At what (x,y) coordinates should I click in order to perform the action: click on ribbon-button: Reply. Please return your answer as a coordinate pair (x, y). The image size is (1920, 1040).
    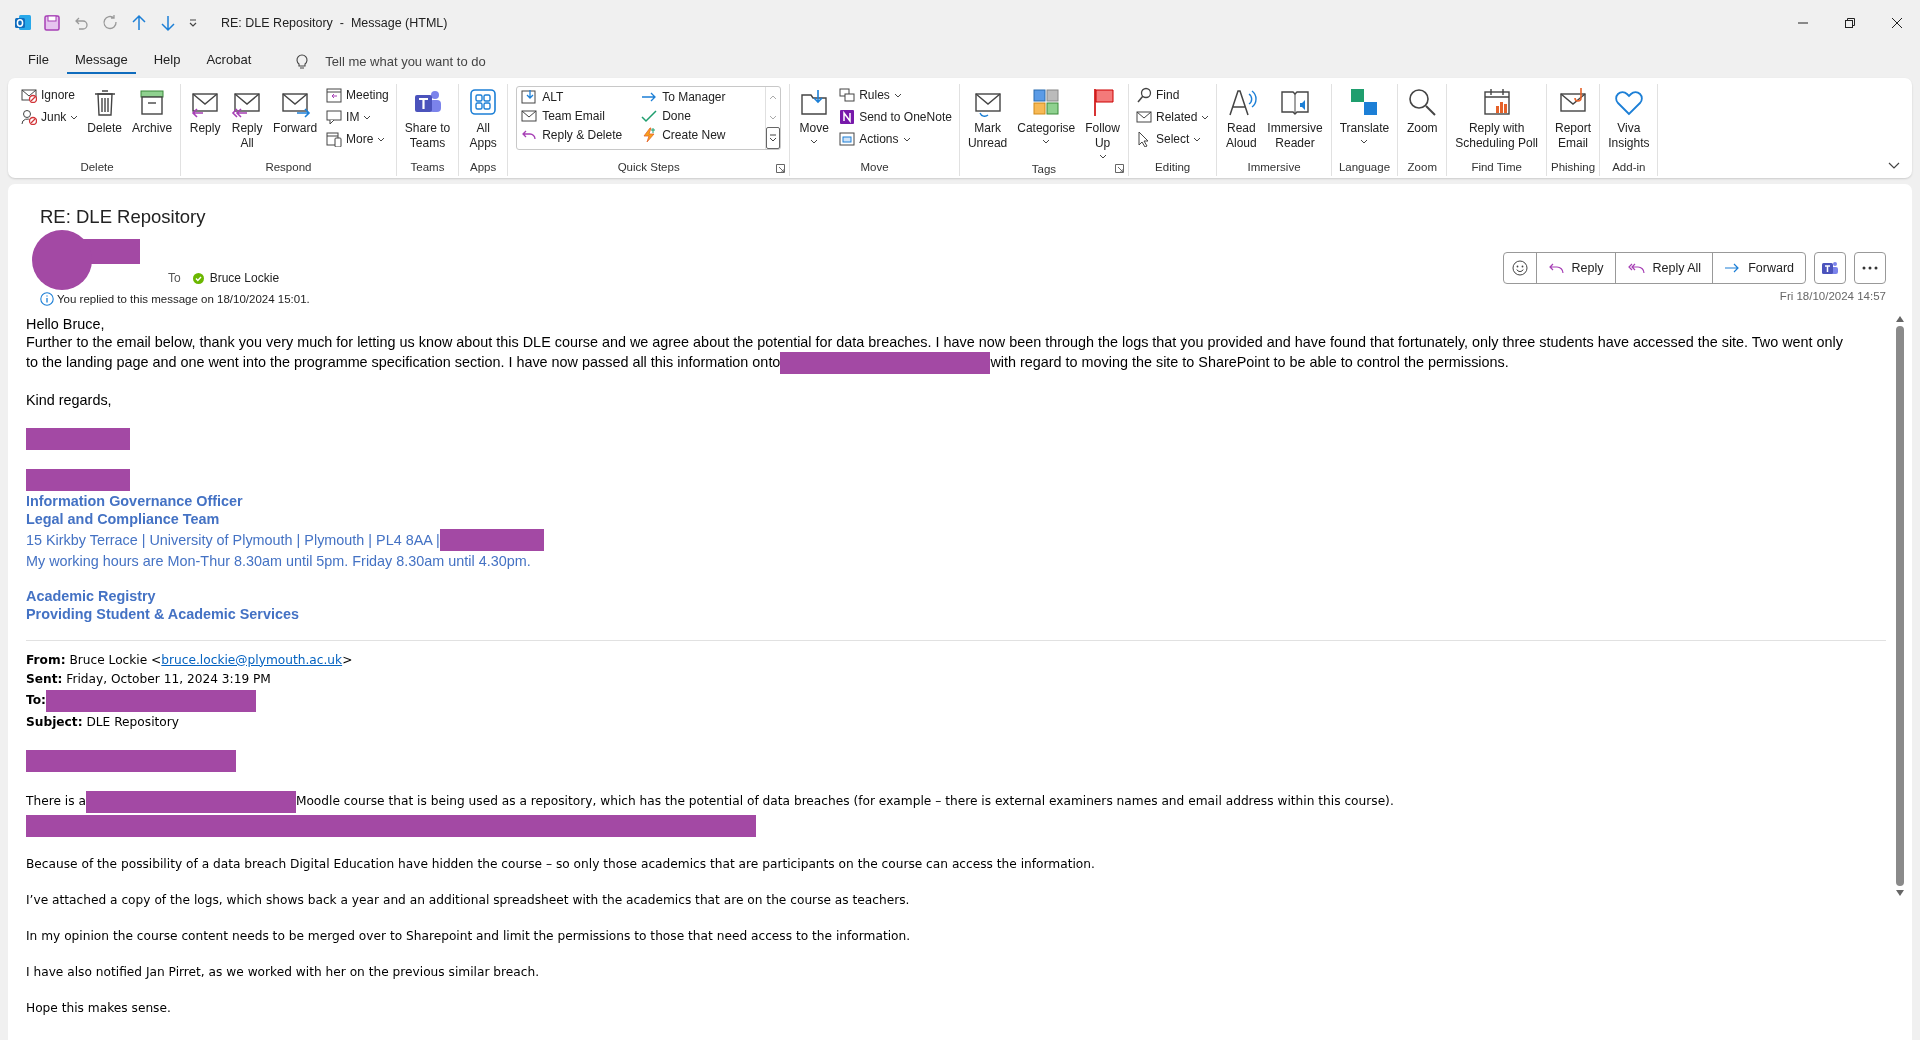
    Looking at the image, I should click on (205, 111).